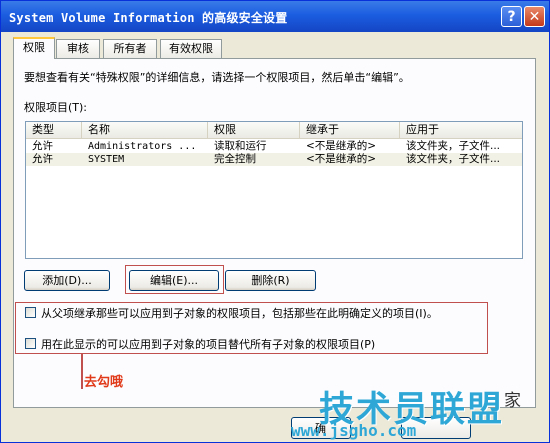 This screenshot has height=443, width=550. What do you see at coordinates (104, 382) in the screenshot?
I see `annotation-text: 去勾哦` at bounding box center [104, 382].